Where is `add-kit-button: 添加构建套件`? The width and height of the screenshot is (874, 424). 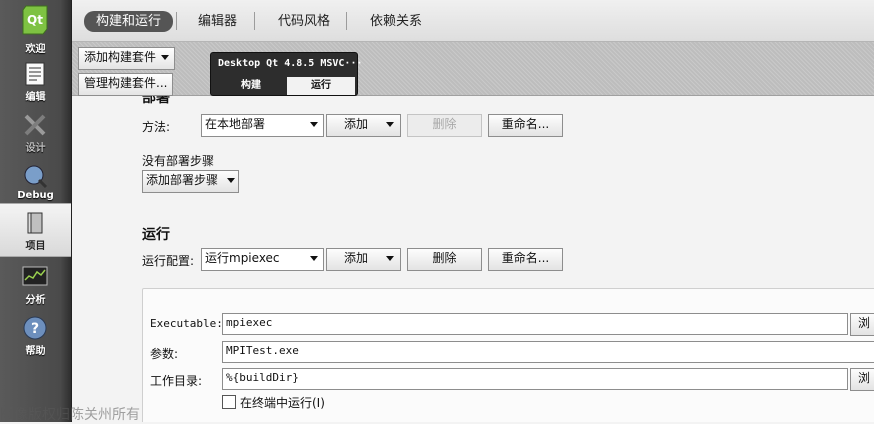
add-kit-button: 添加构建套件 is located at coordinates (127, 58).